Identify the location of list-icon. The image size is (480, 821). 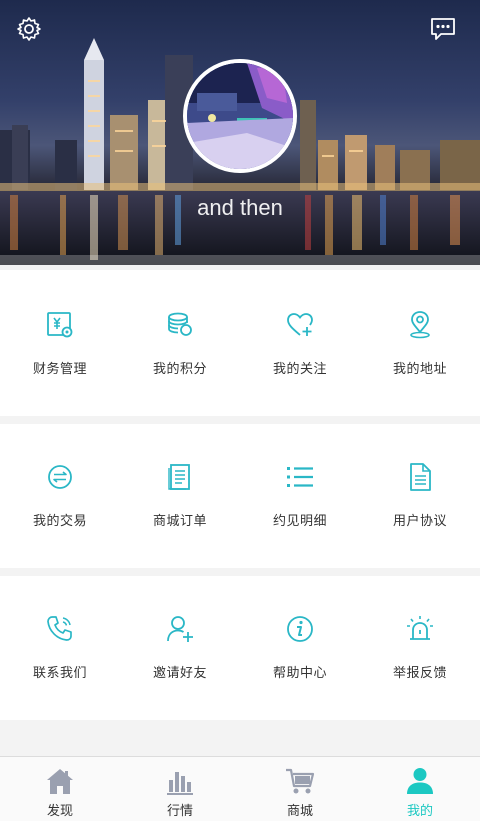
(300, 477).